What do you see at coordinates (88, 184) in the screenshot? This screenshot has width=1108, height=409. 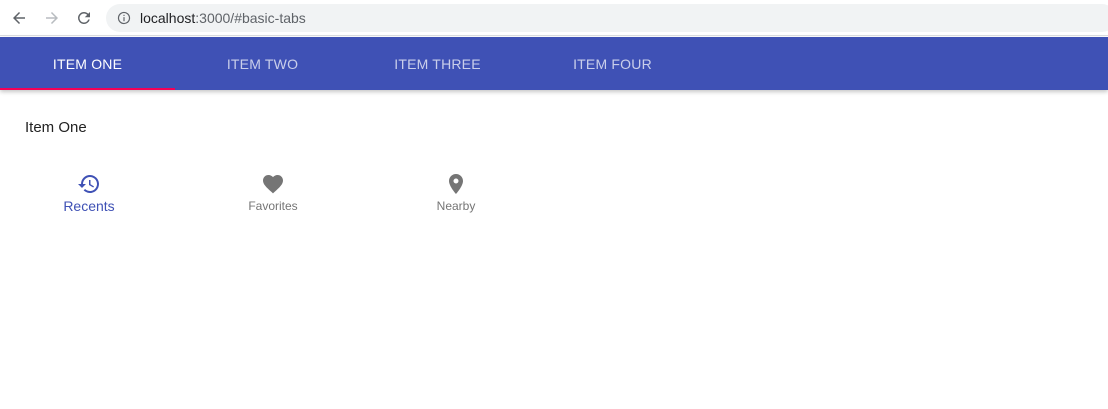 I see `history-icon` at bounding box center [88, 184].